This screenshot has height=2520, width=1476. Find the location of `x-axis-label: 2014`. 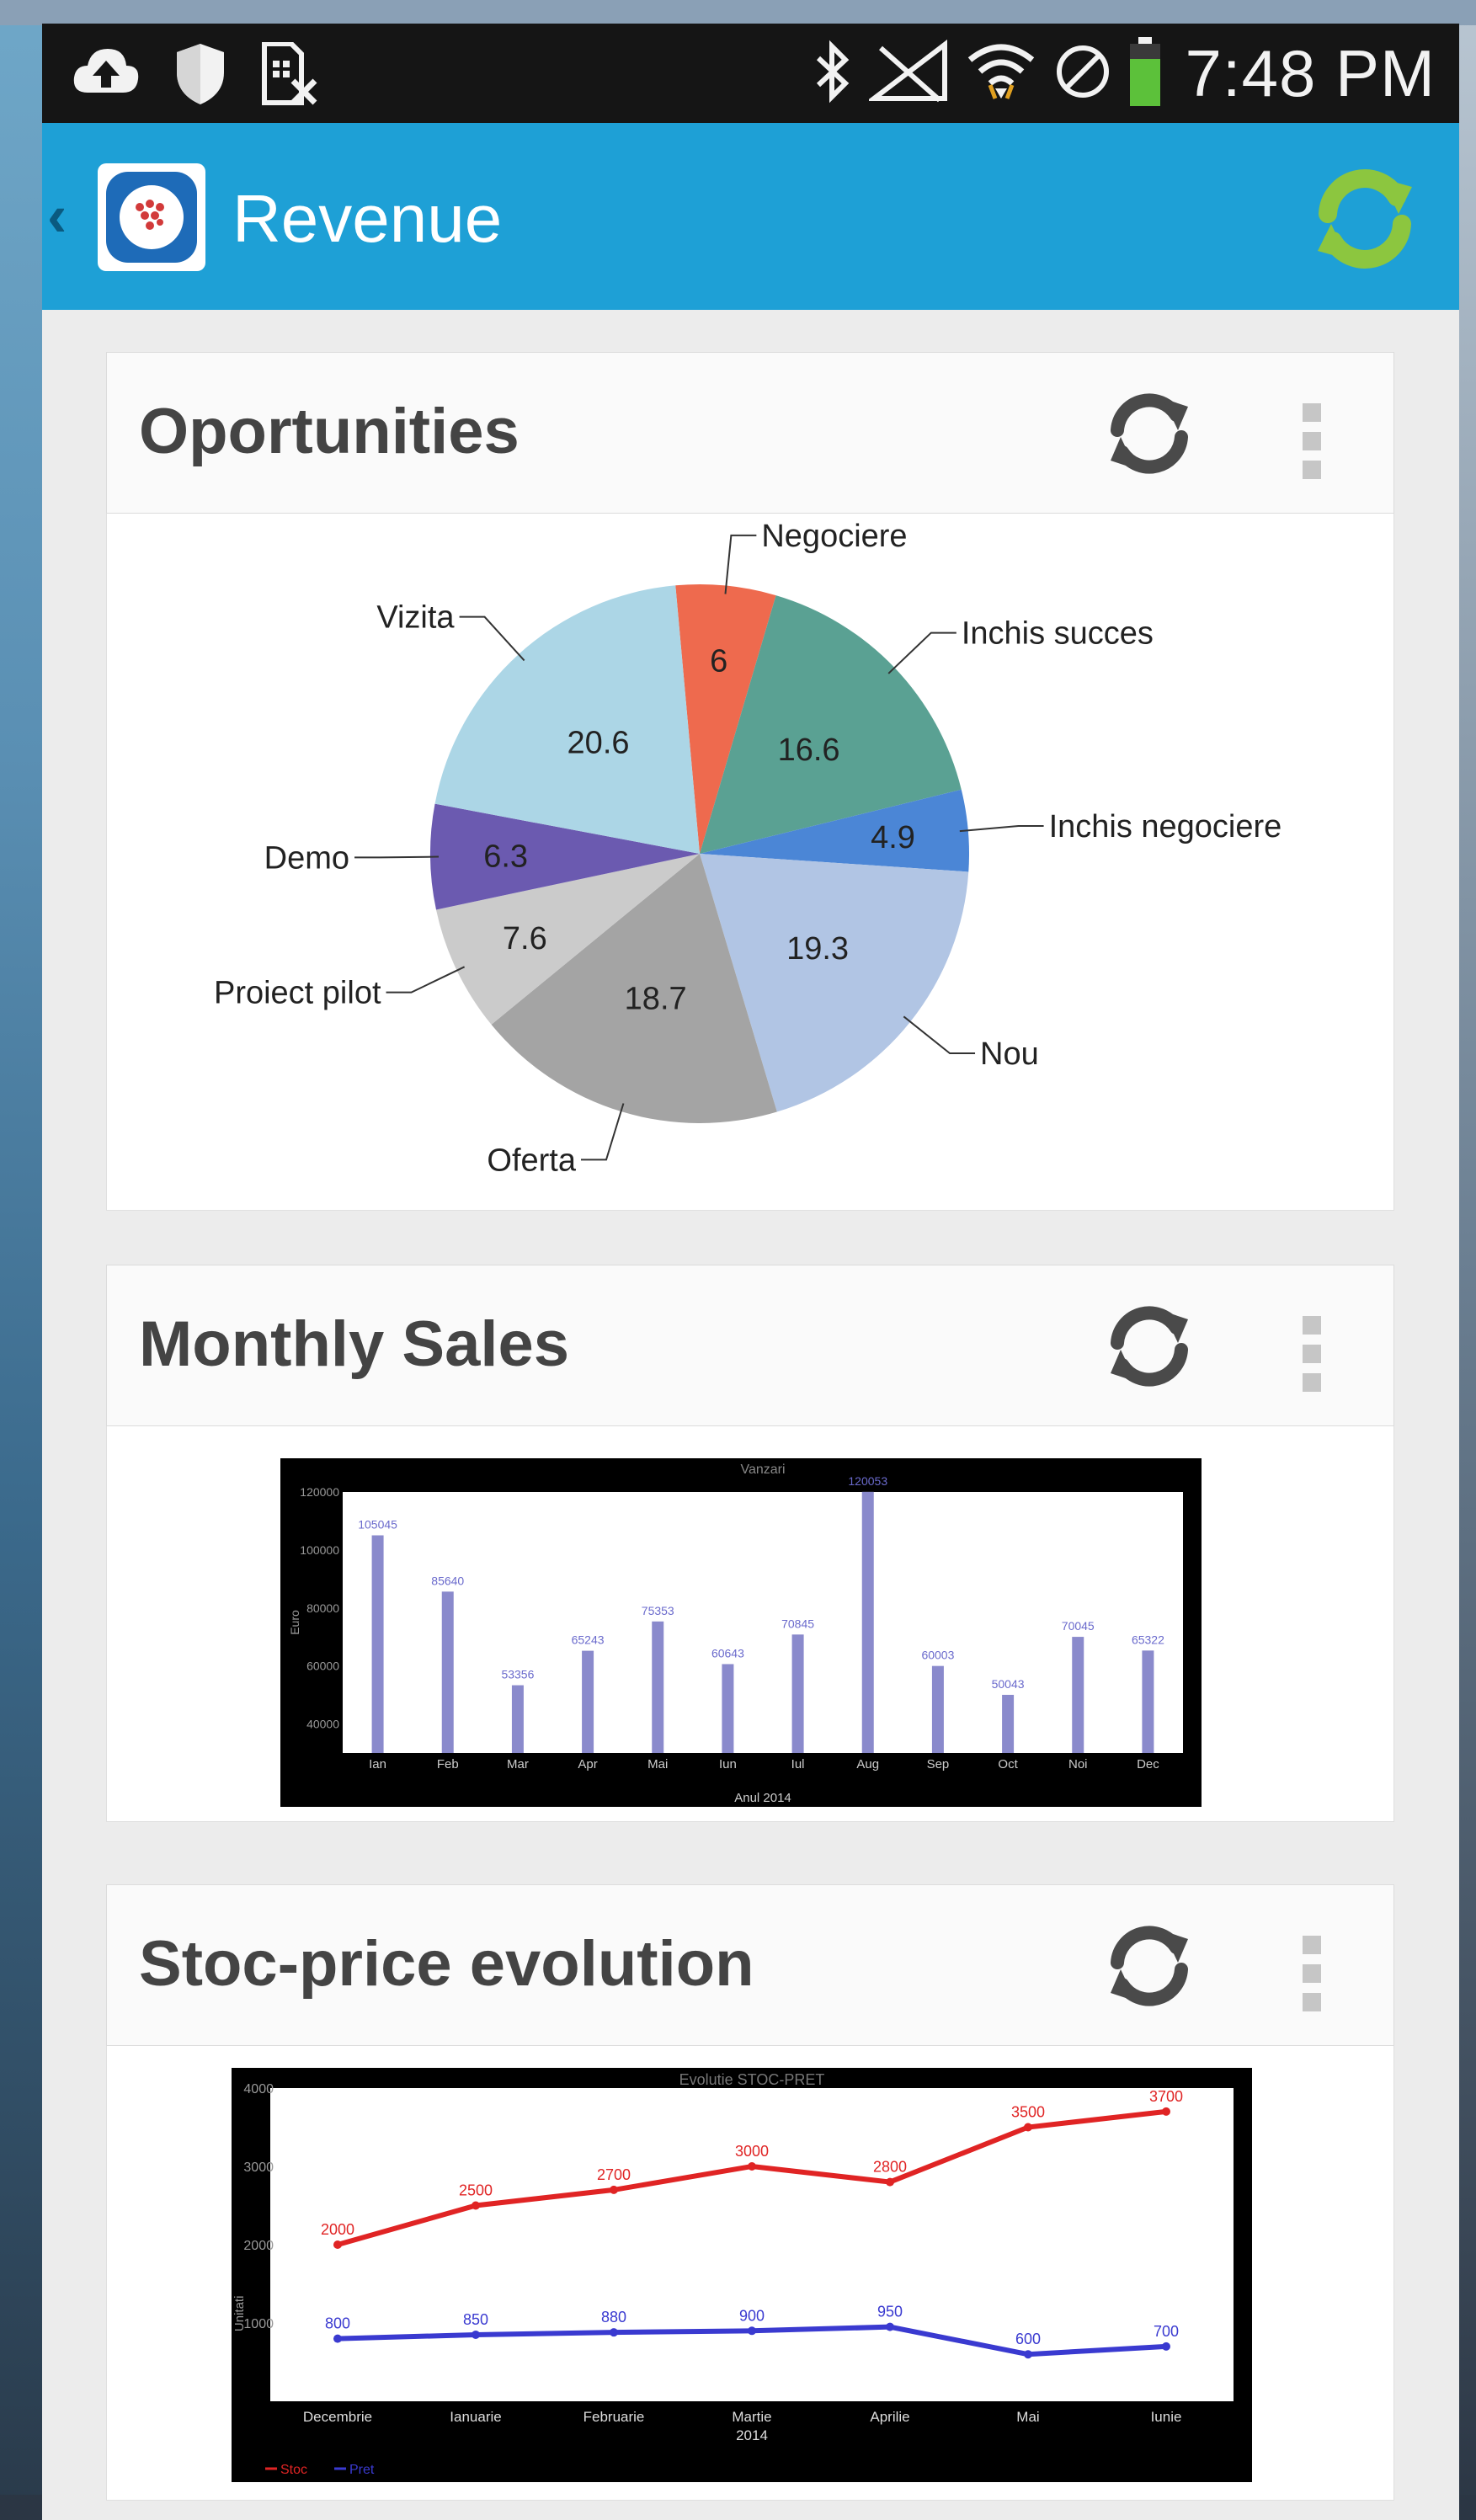

x-axis-label: 2014 is located at coordinates (752, 2435).